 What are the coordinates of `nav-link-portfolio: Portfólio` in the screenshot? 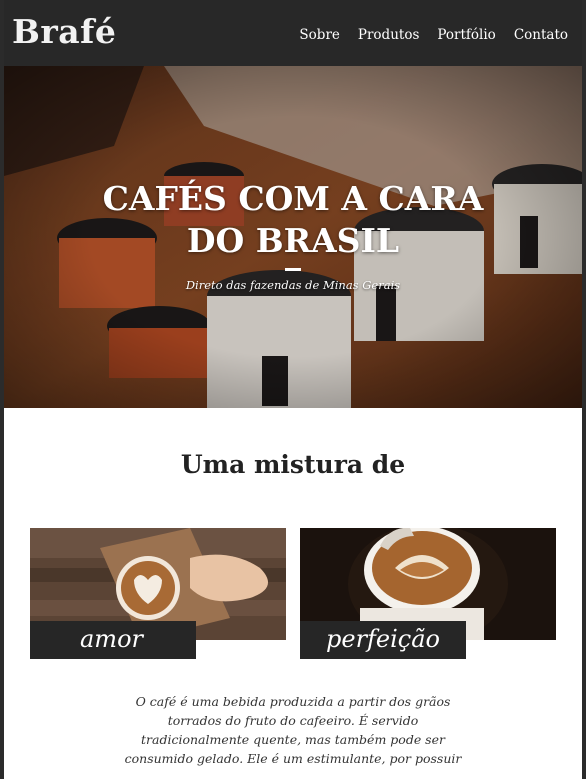 It's located at (466, 35).